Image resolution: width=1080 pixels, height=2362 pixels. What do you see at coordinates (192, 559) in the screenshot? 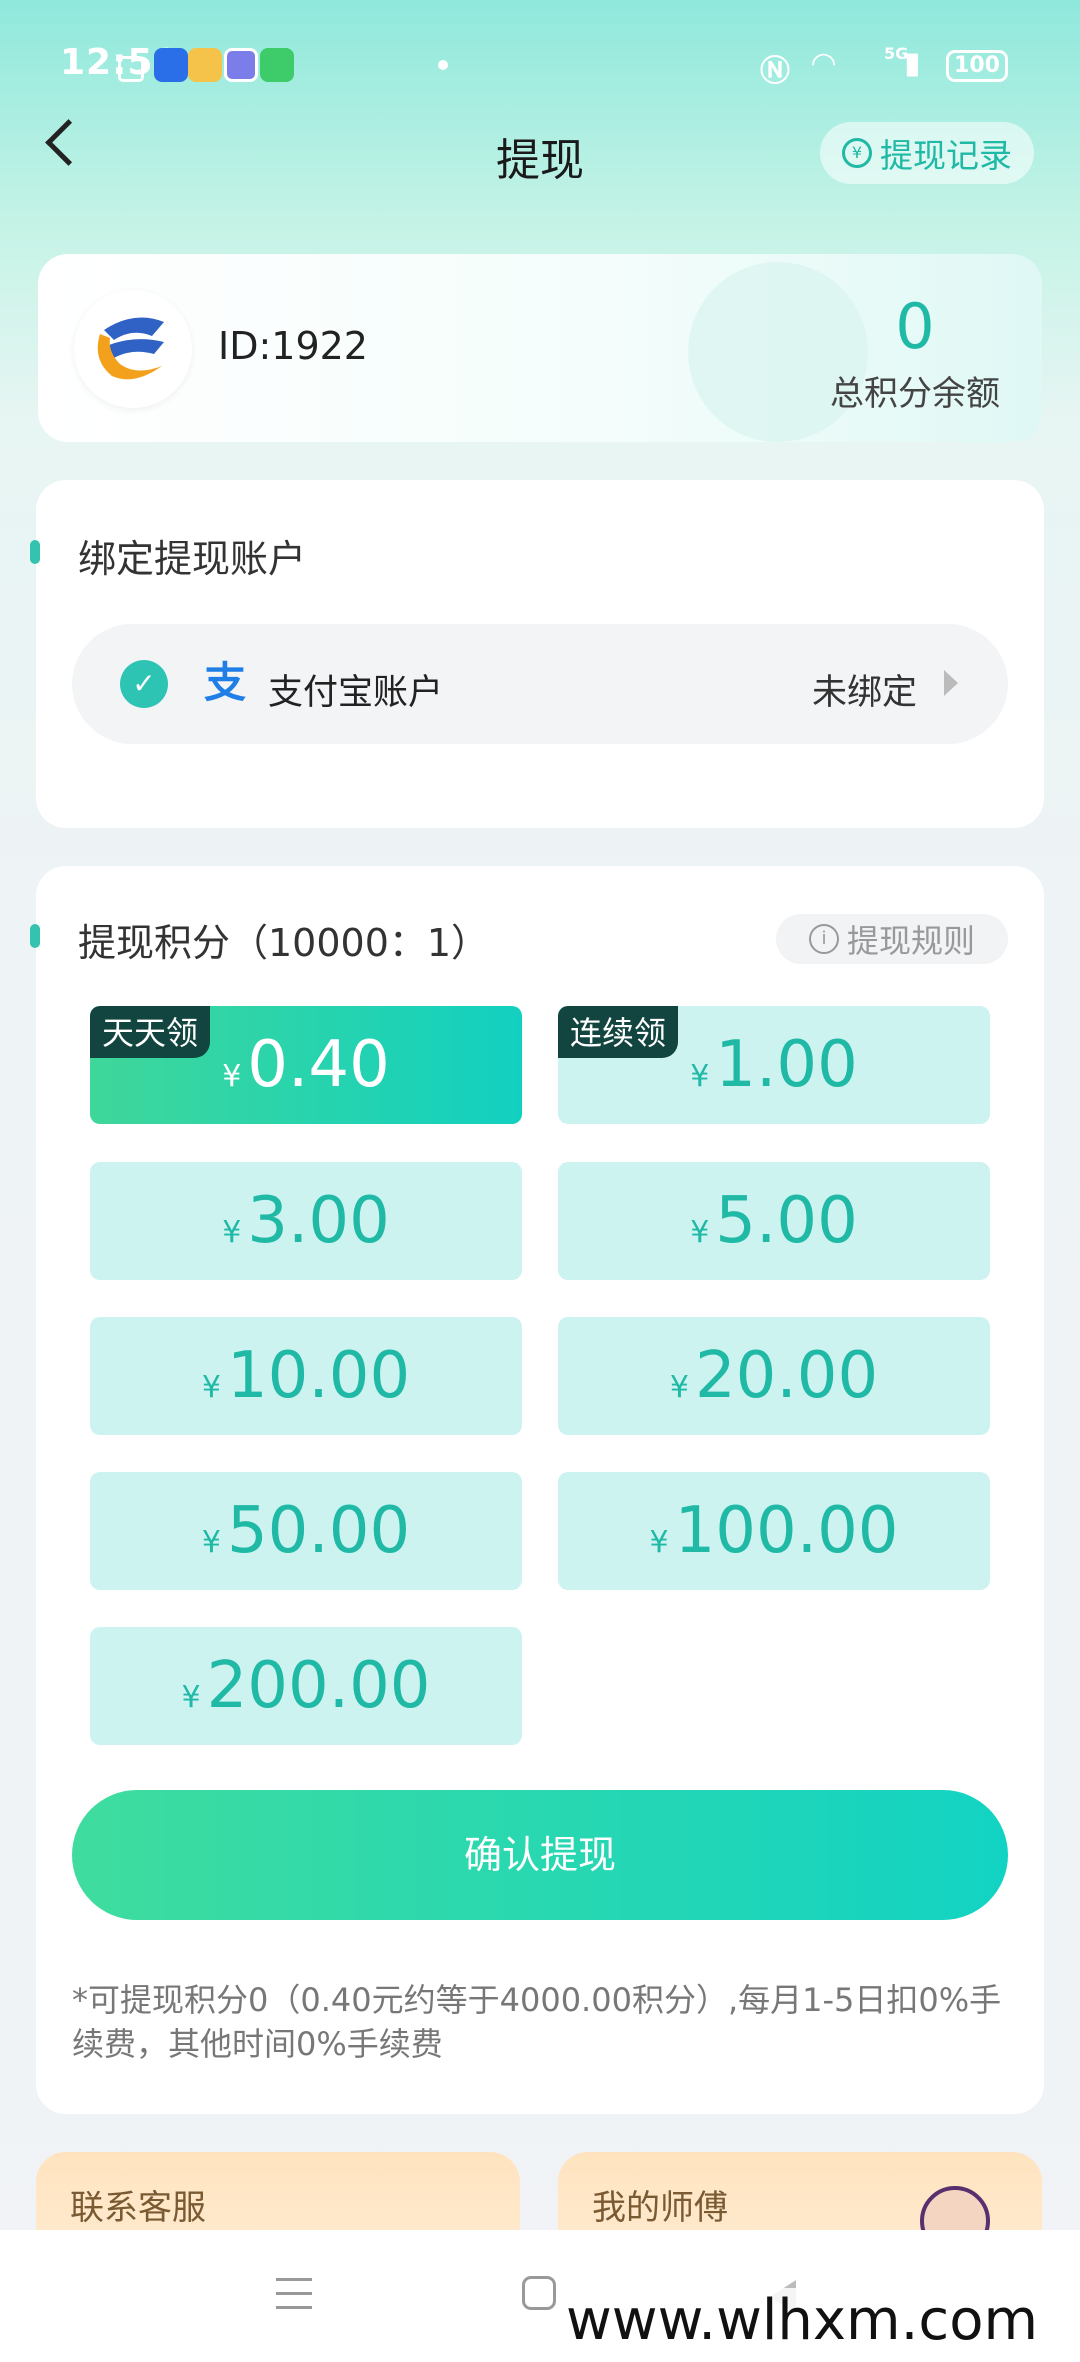
I see `bind-section-title: 绑定提现账户` at bounding box center [192, 559].